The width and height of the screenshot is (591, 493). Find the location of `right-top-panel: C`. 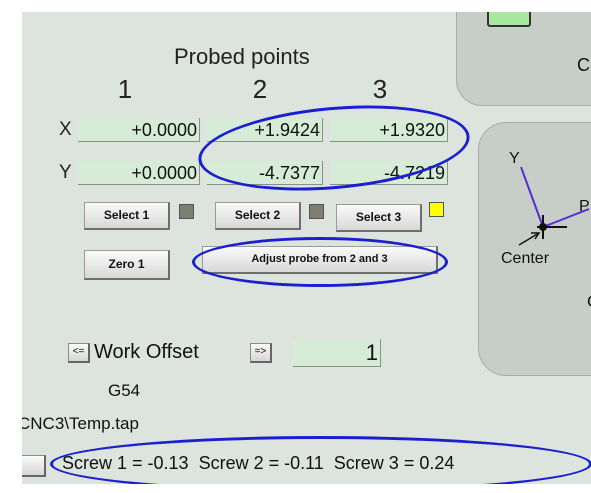

right-top-panel: C is located at coordinates (523, 59).